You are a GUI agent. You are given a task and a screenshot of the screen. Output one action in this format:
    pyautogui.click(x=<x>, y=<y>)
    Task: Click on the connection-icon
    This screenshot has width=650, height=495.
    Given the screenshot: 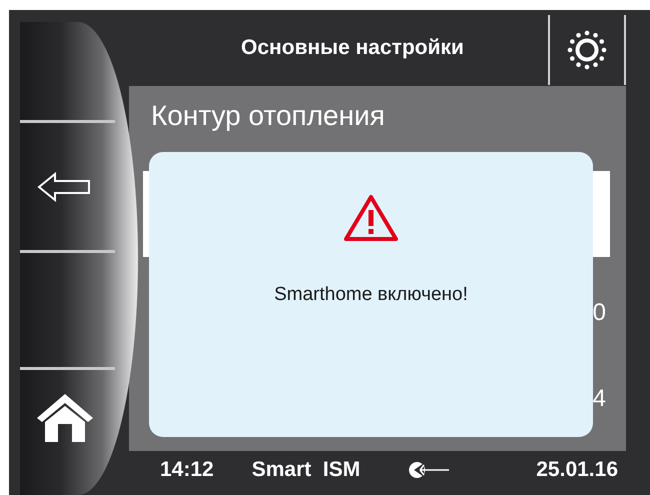 What is the action you would take?
    pyautogui.click(x=429, y=470)
    